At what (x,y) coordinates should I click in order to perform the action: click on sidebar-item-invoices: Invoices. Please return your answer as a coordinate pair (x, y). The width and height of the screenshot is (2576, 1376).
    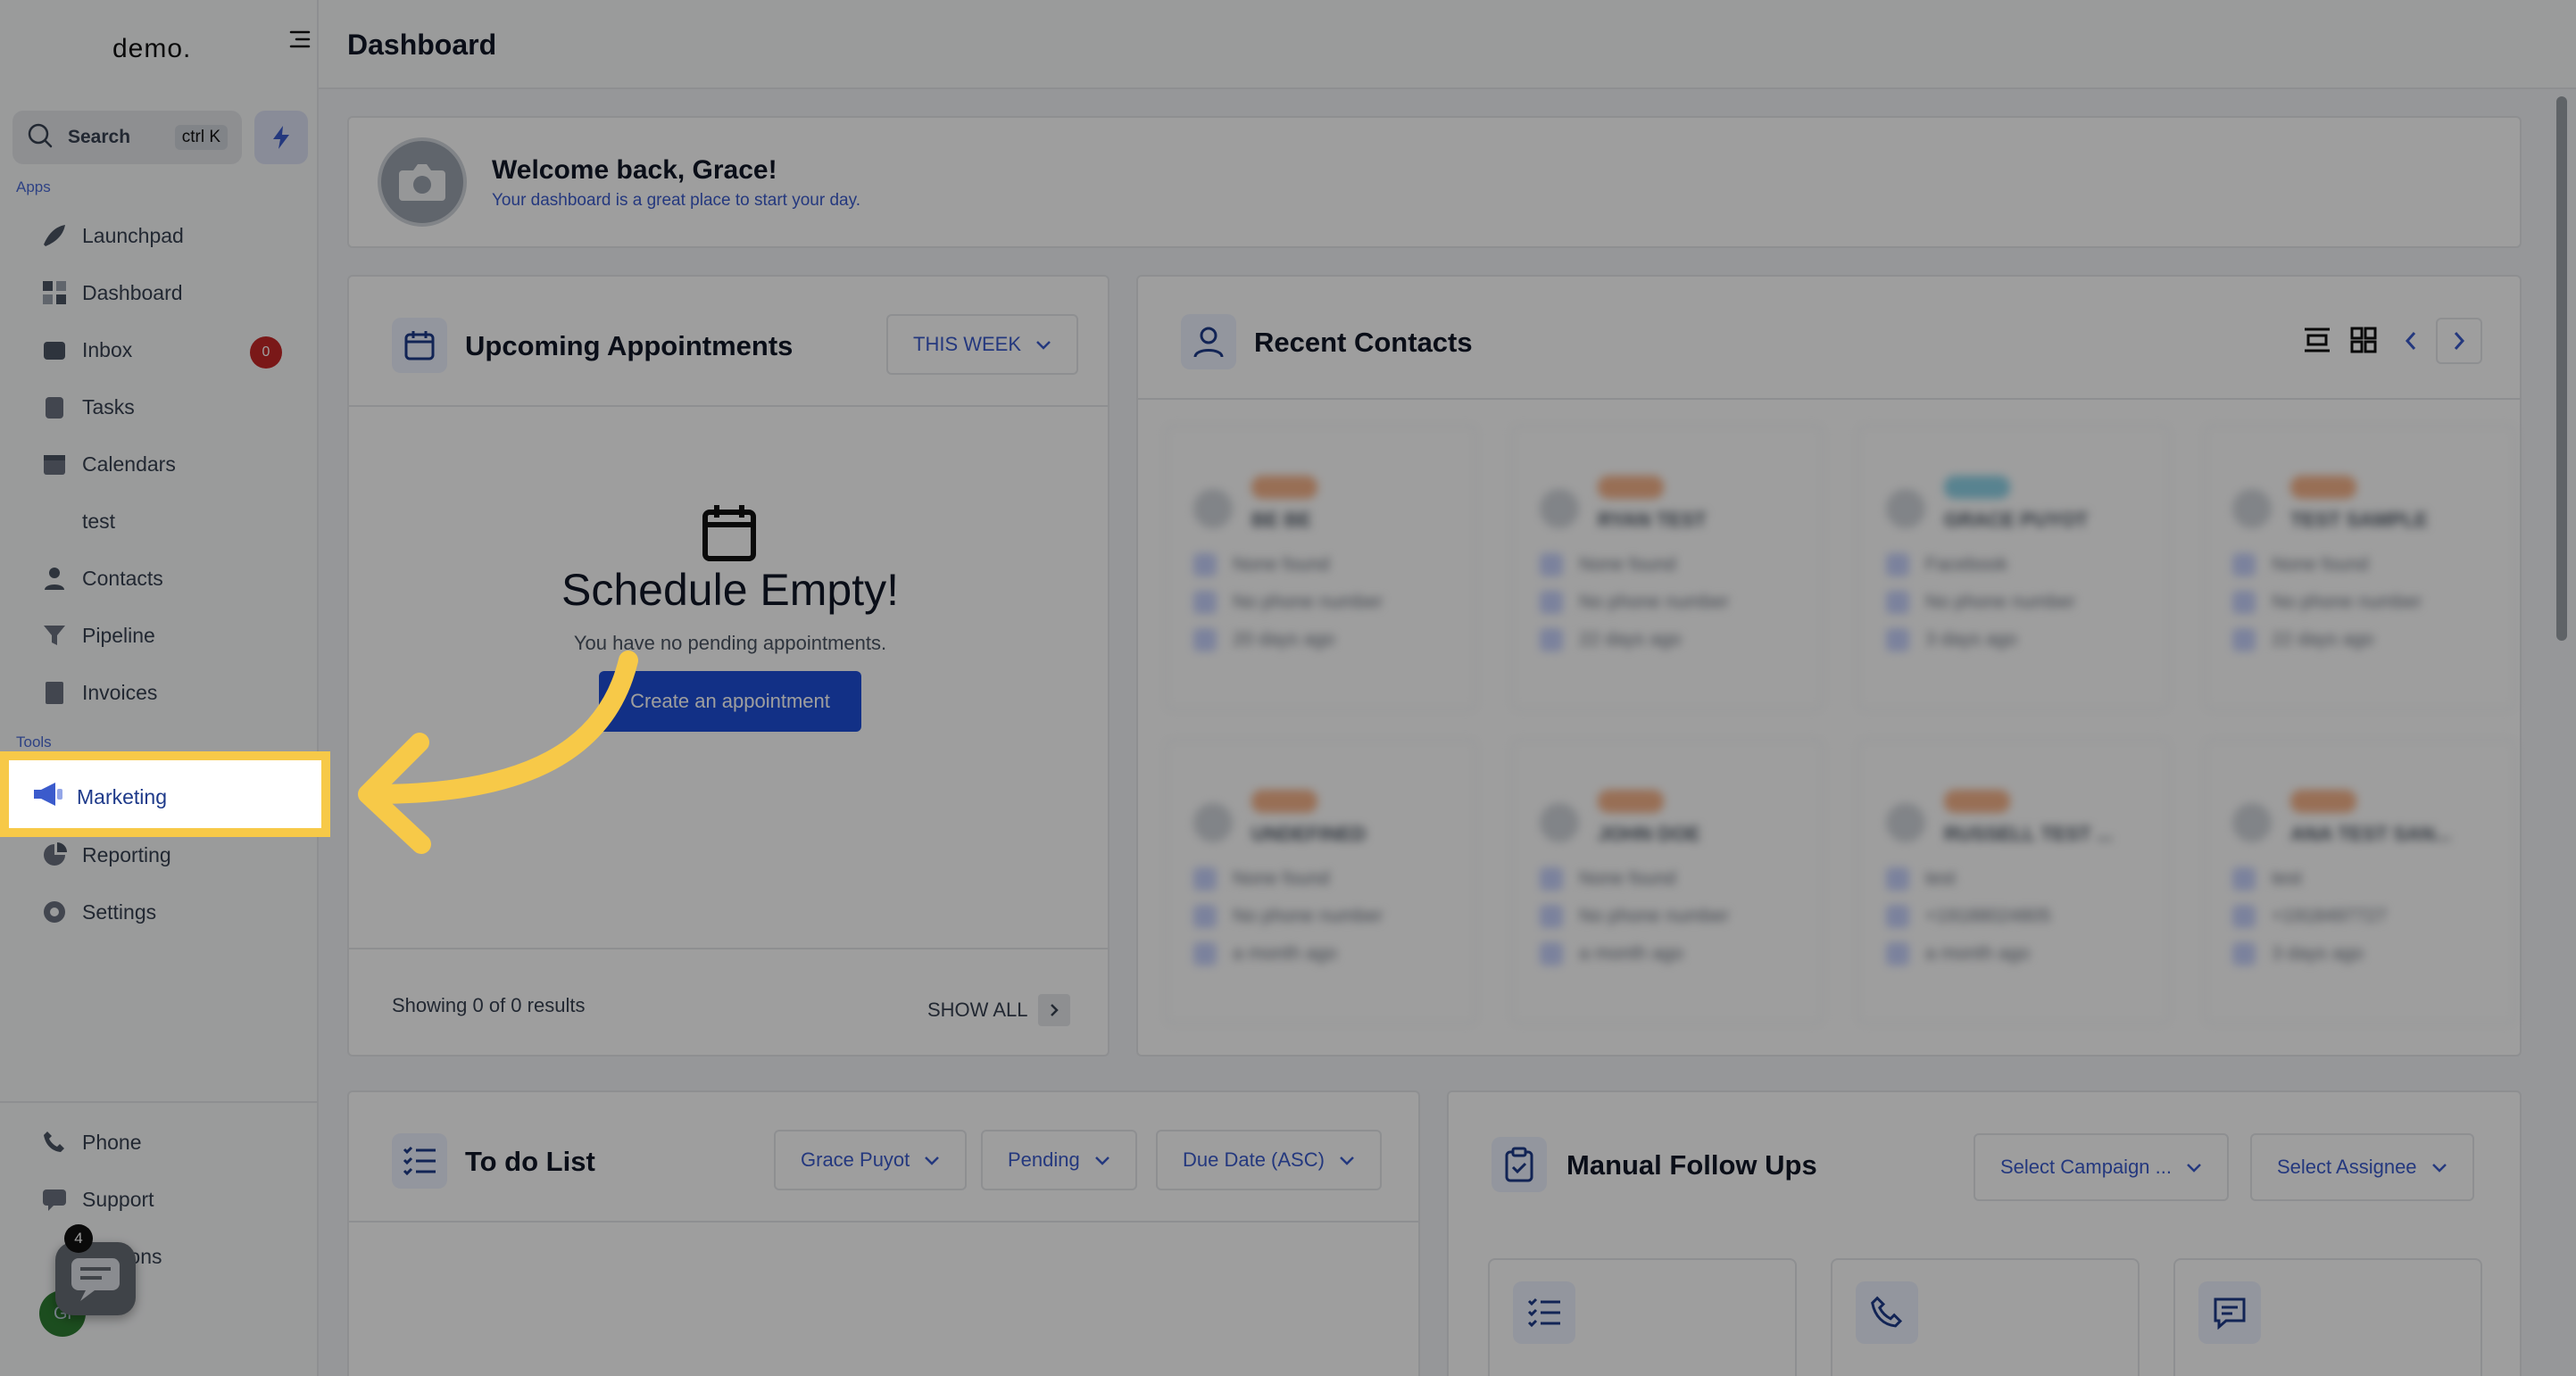
    Looking at the image, I should click on (98, 693).